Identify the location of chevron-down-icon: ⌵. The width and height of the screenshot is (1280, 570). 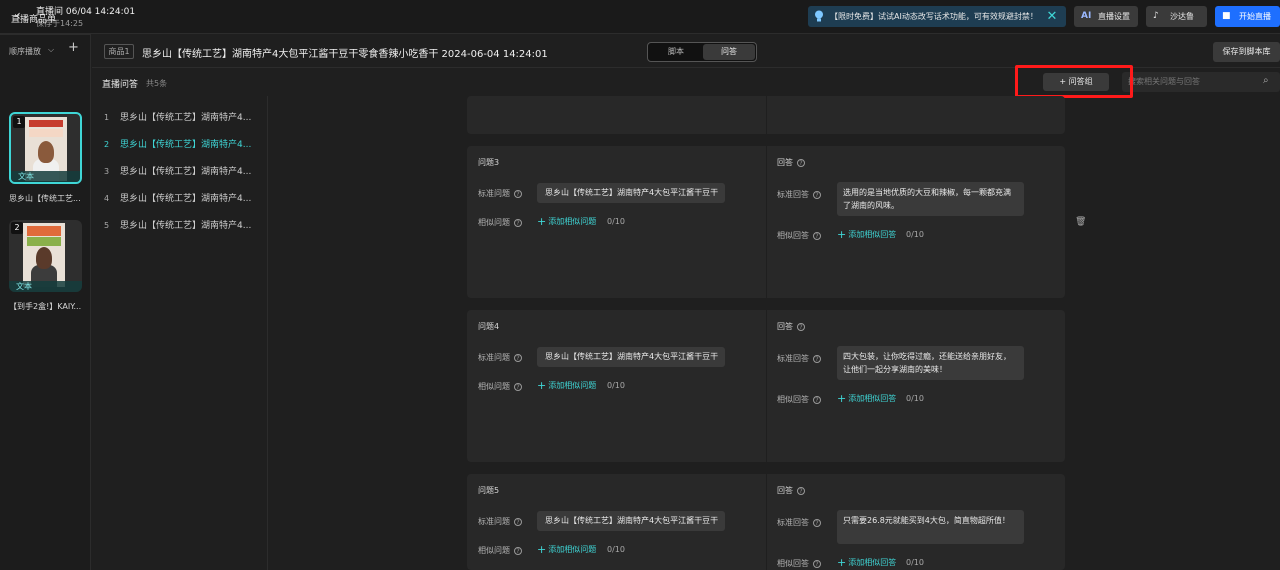
(51, 50).